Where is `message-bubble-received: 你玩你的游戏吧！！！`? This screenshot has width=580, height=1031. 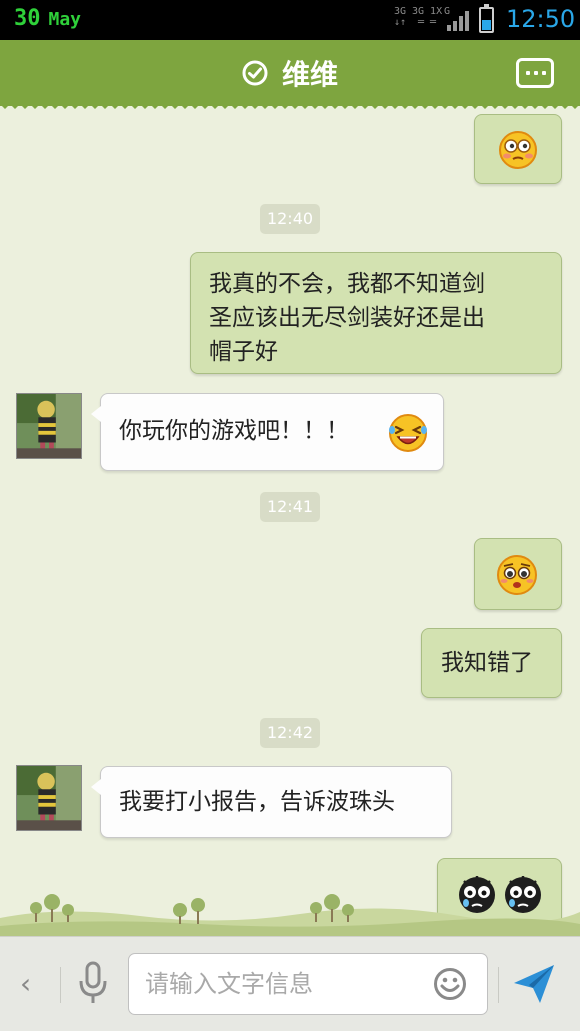
message-bubble-received: 你玩你的游戏吧！！！ is located at coordinates (267, 432).